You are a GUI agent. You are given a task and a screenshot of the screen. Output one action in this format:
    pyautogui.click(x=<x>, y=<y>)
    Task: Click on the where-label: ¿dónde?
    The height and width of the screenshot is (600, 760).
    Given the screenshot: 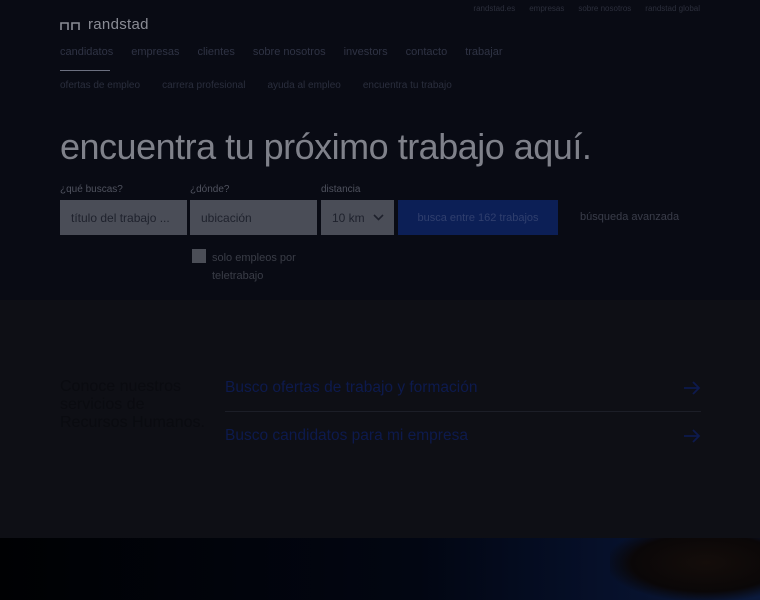 What is the action you would take?
    pyautogui.click(x=210, y=189)
    